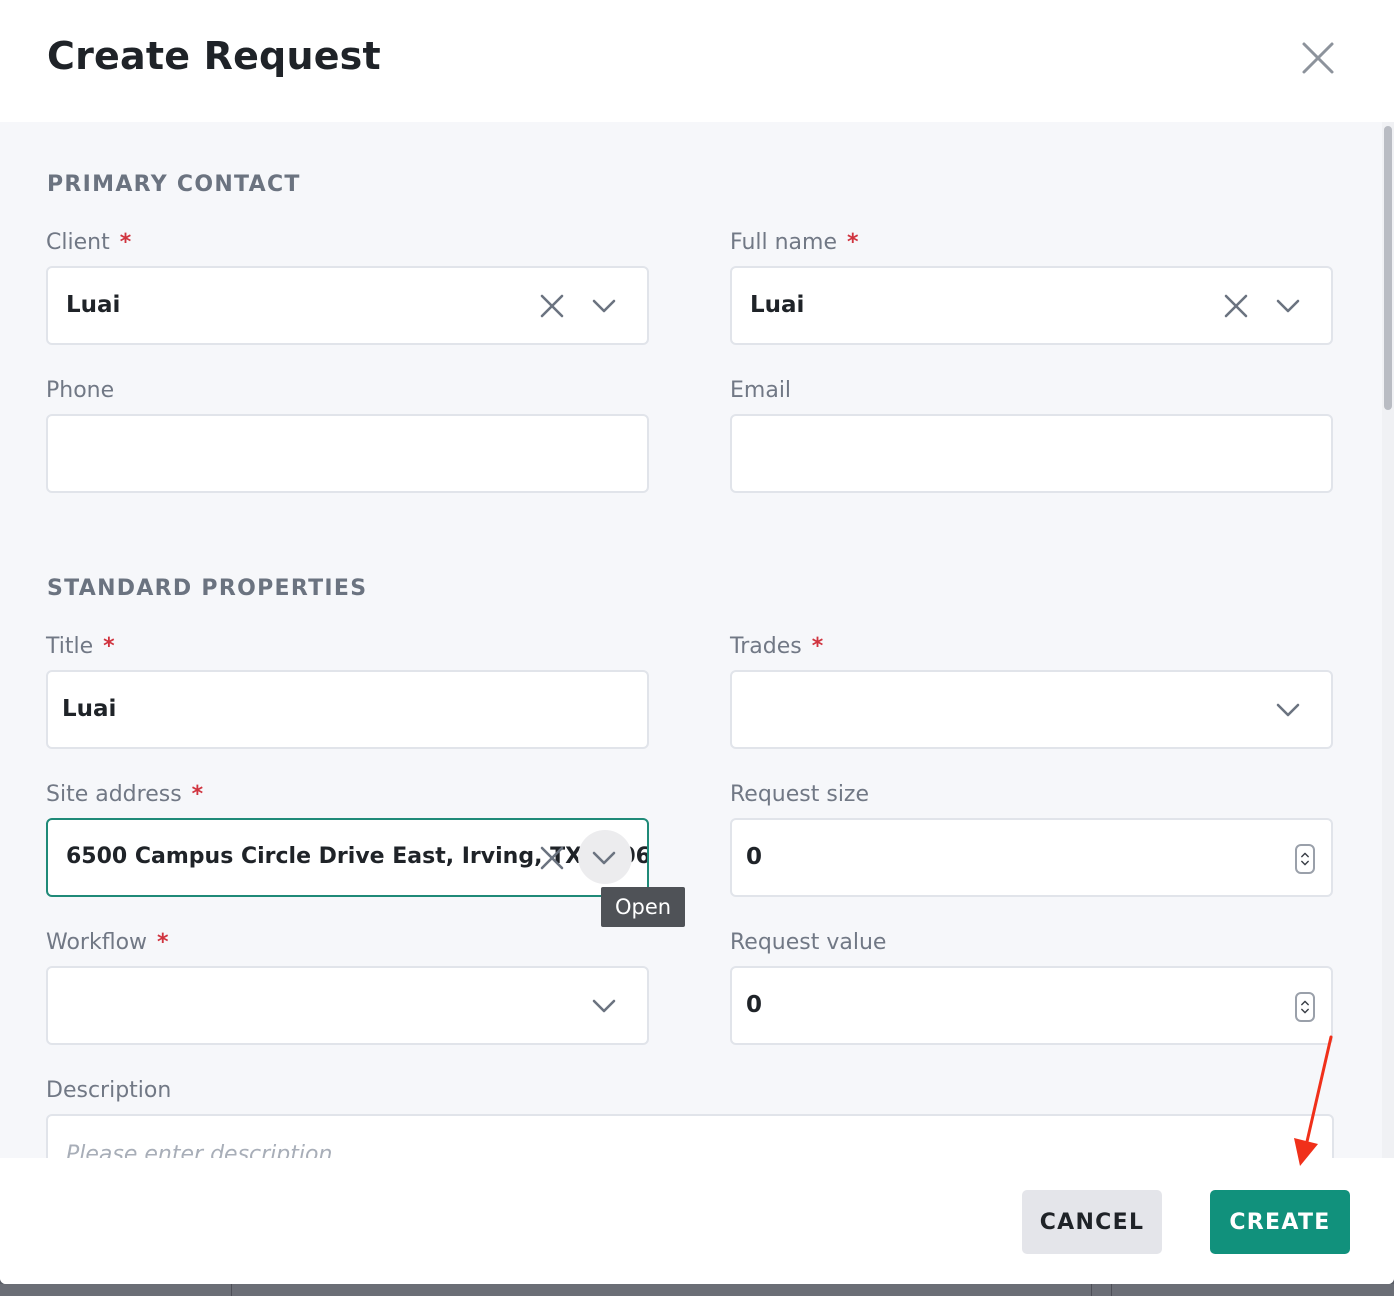 This screenshot has width=1394, height=1296. Describe the element at coordinates (761, 390) in the screenshot. I see `email-label: Email` at that location.